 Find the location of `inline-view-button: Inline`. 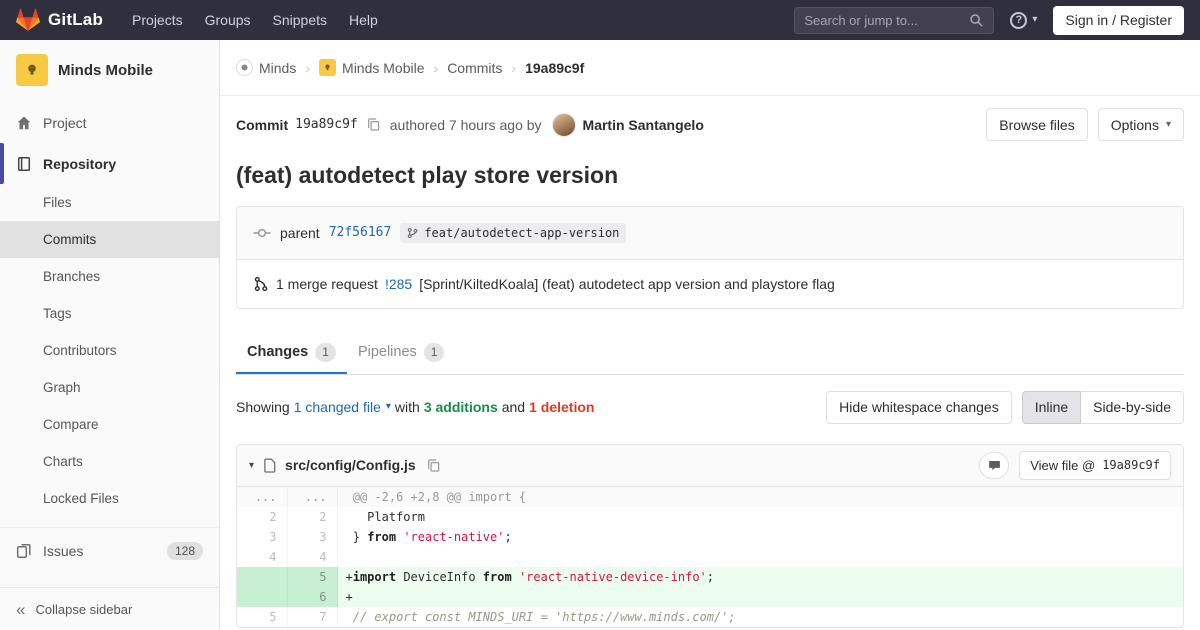

inline-view-button: Inline is located at coordinates (1051, 407).